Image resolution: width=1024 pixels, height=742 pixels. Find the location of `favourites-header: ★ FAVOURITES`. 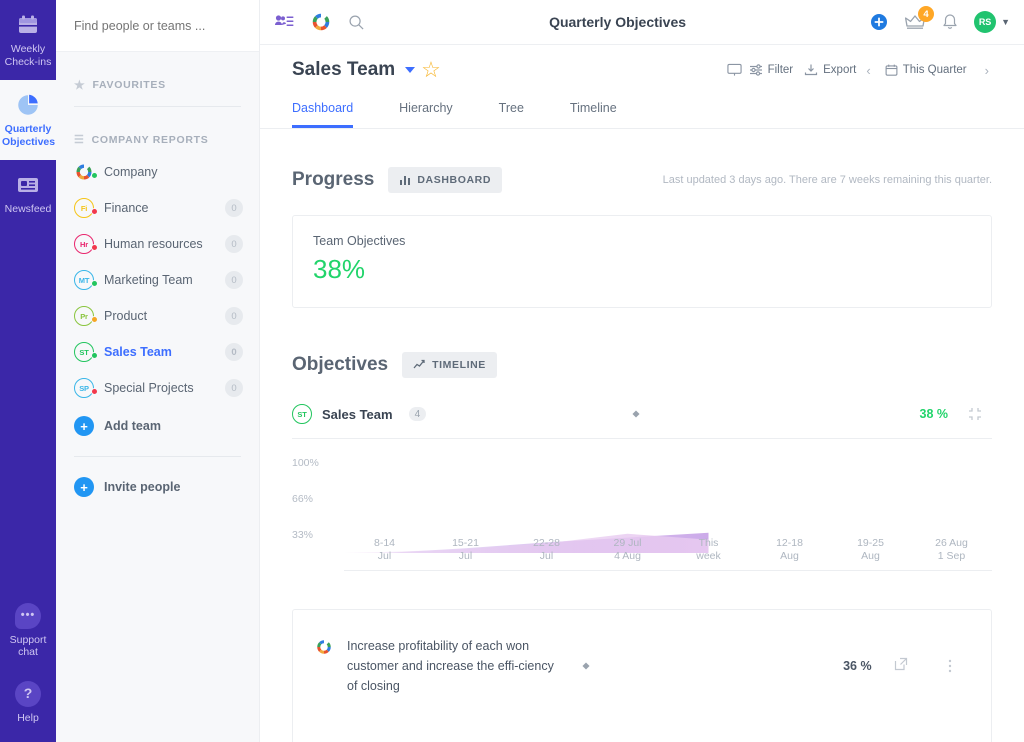

favourites-header: ★ FAVOURITES is located at coordinates (157, 76).